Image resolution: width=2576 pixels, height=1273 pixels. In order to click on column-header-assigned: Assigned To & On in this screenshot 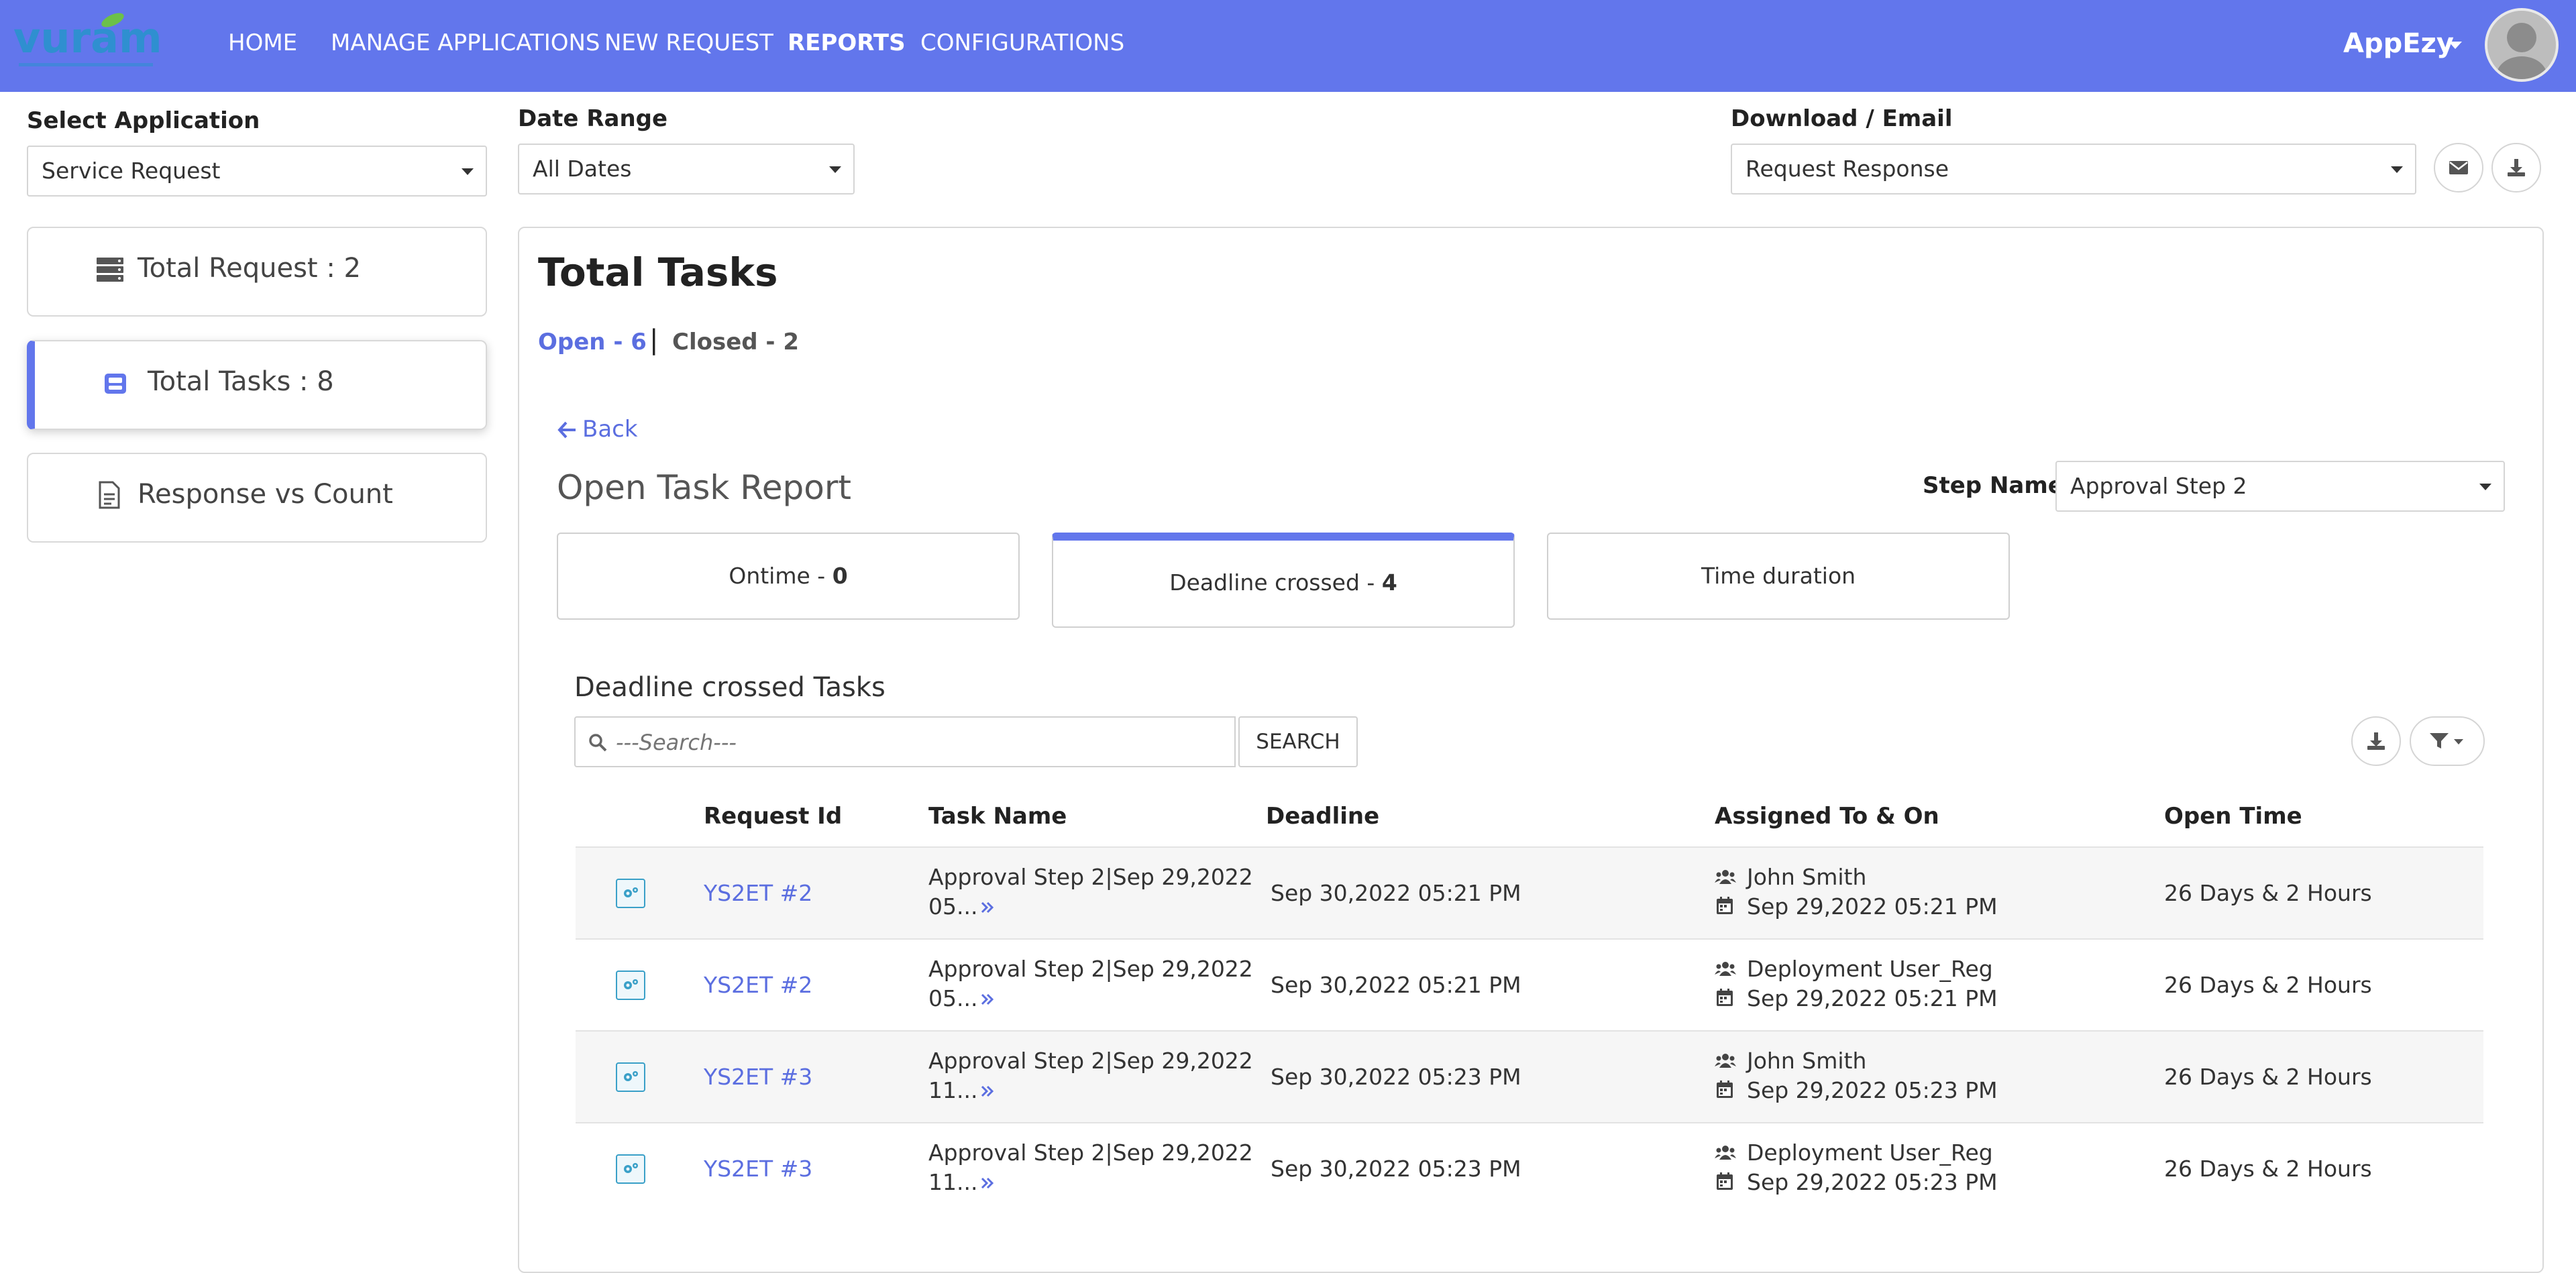, I will do `click(1827, 816)`.